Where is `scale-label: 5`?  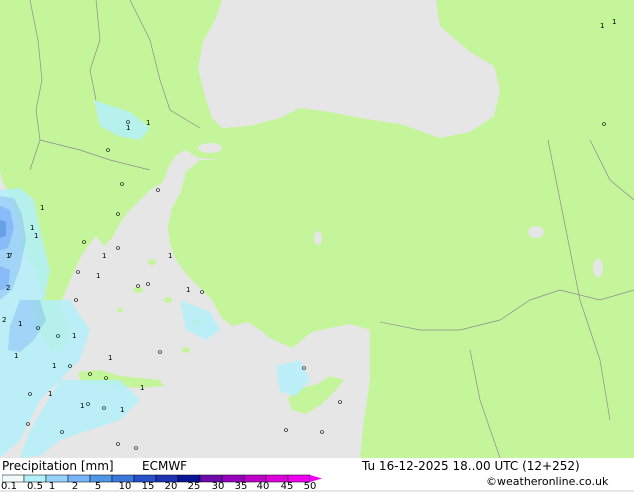
scale-label: 5 is located at coordinates (98, 486).